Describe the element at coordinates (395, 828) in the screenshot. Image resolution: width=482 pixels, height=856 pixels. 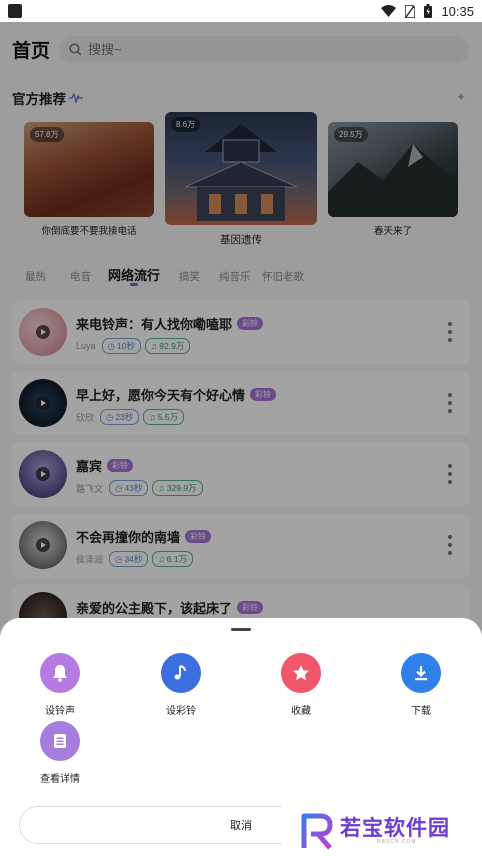
I see `watermark-text: 若宝软件园` at that location.